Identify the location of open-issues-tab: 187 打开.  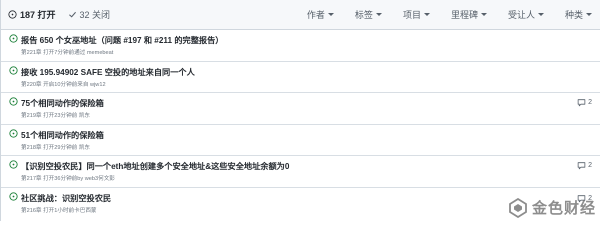
(32, 14).